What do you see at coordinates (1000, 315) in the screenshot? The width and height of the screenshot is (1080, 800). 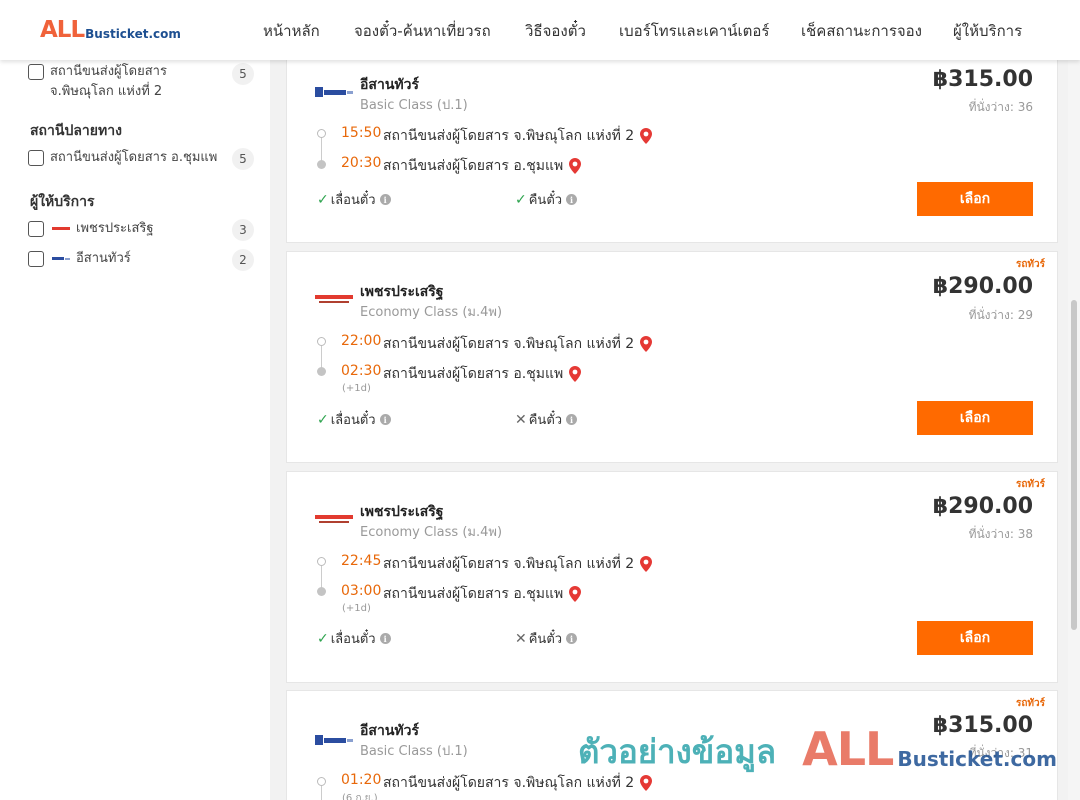 I see `seats-available: ที่นั่งว่าง: 29` at bounding box center [1000, 315].